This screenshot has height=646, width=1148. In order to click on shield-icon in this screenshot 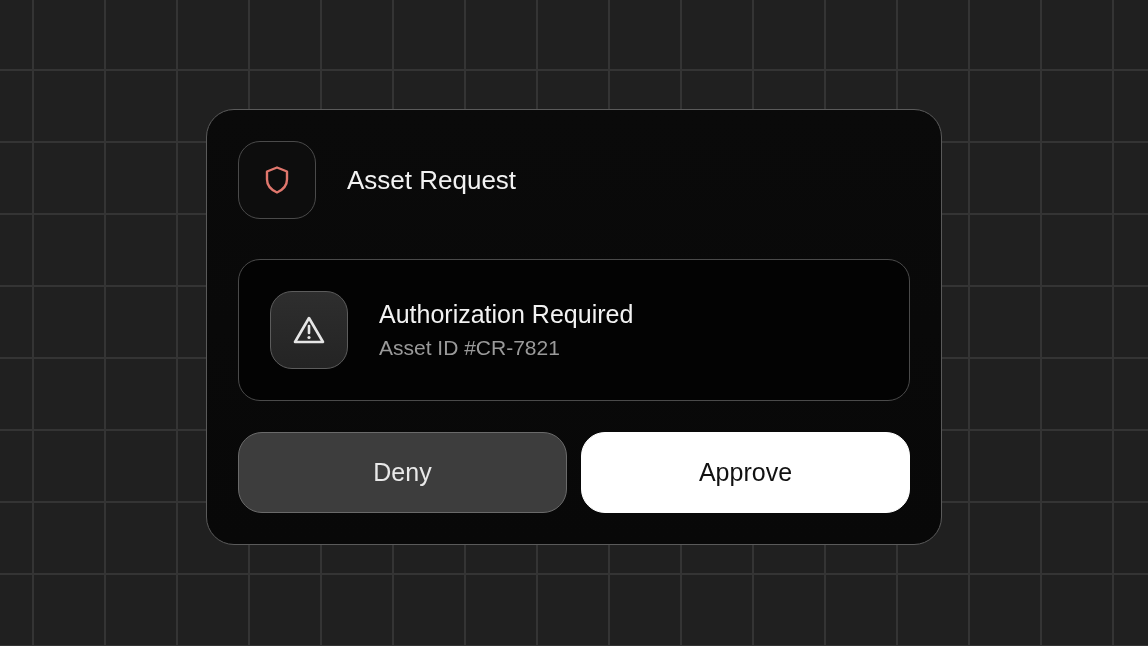, I will do `click(277, 180)`.